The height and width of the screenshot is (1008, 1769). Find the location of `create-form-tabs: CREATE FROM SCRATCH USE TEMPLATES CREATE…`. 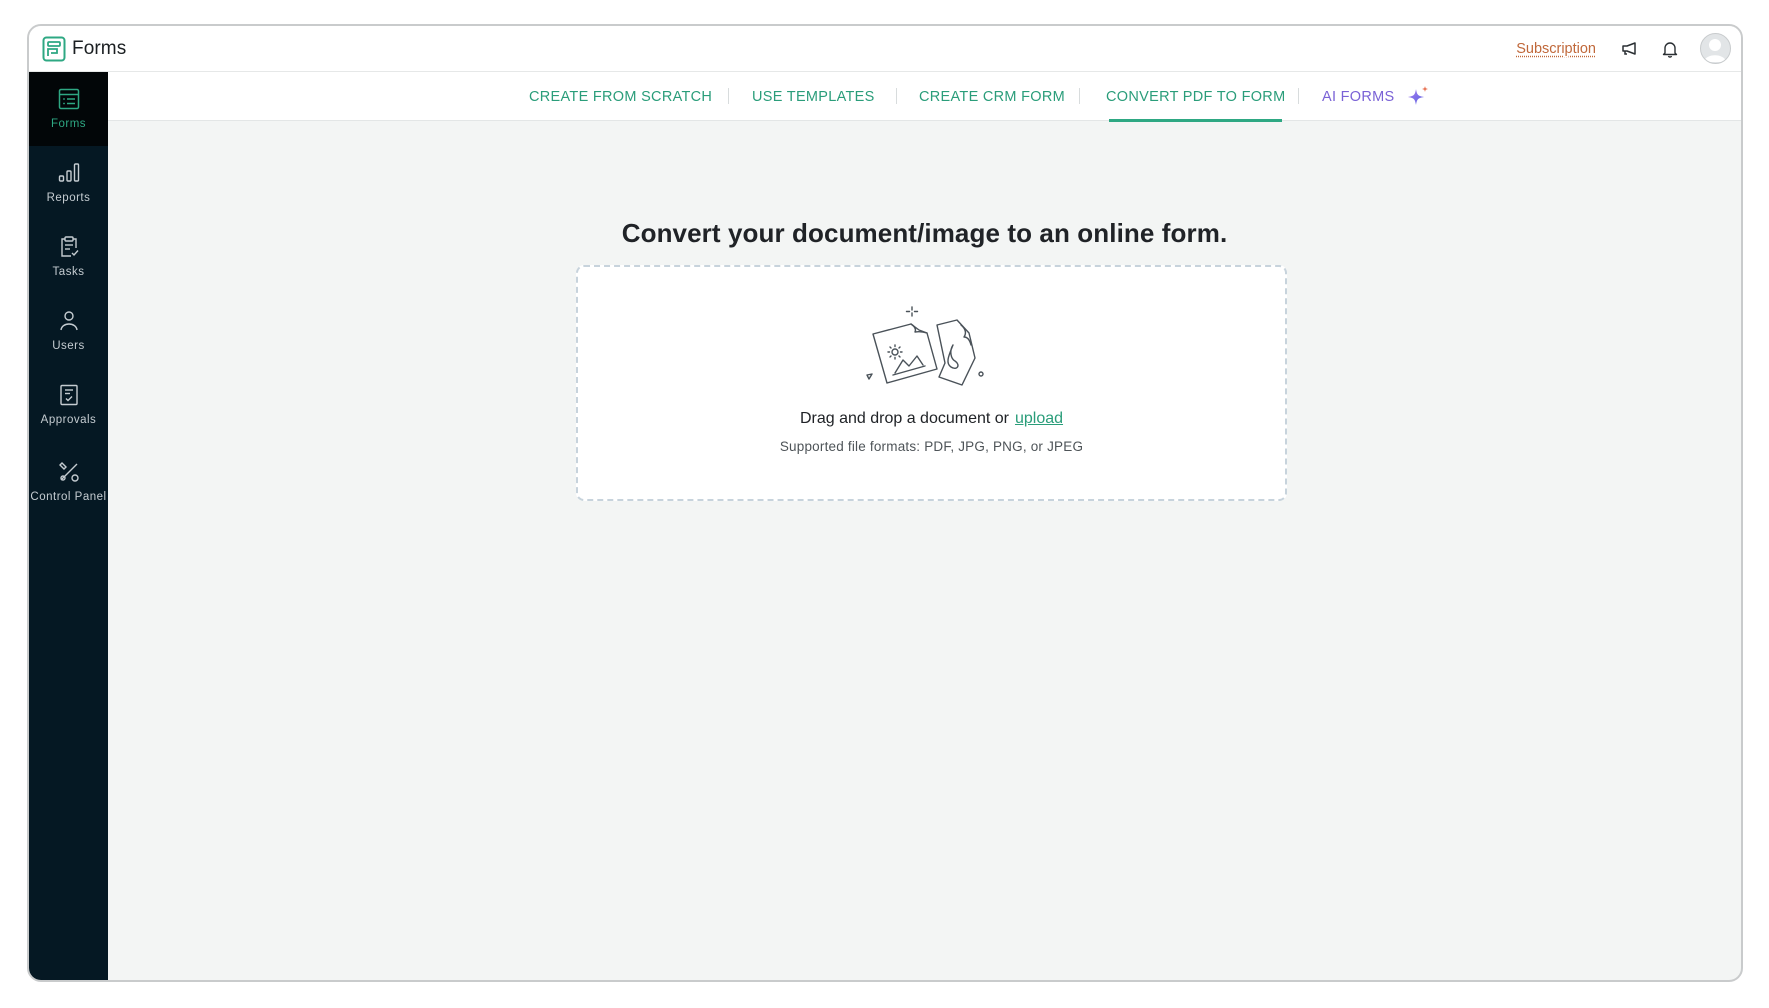

create-form-tabs: CREATE FROM SCRATCH USE TEMPLATES CREATE… is located at coordinates (924, 97).